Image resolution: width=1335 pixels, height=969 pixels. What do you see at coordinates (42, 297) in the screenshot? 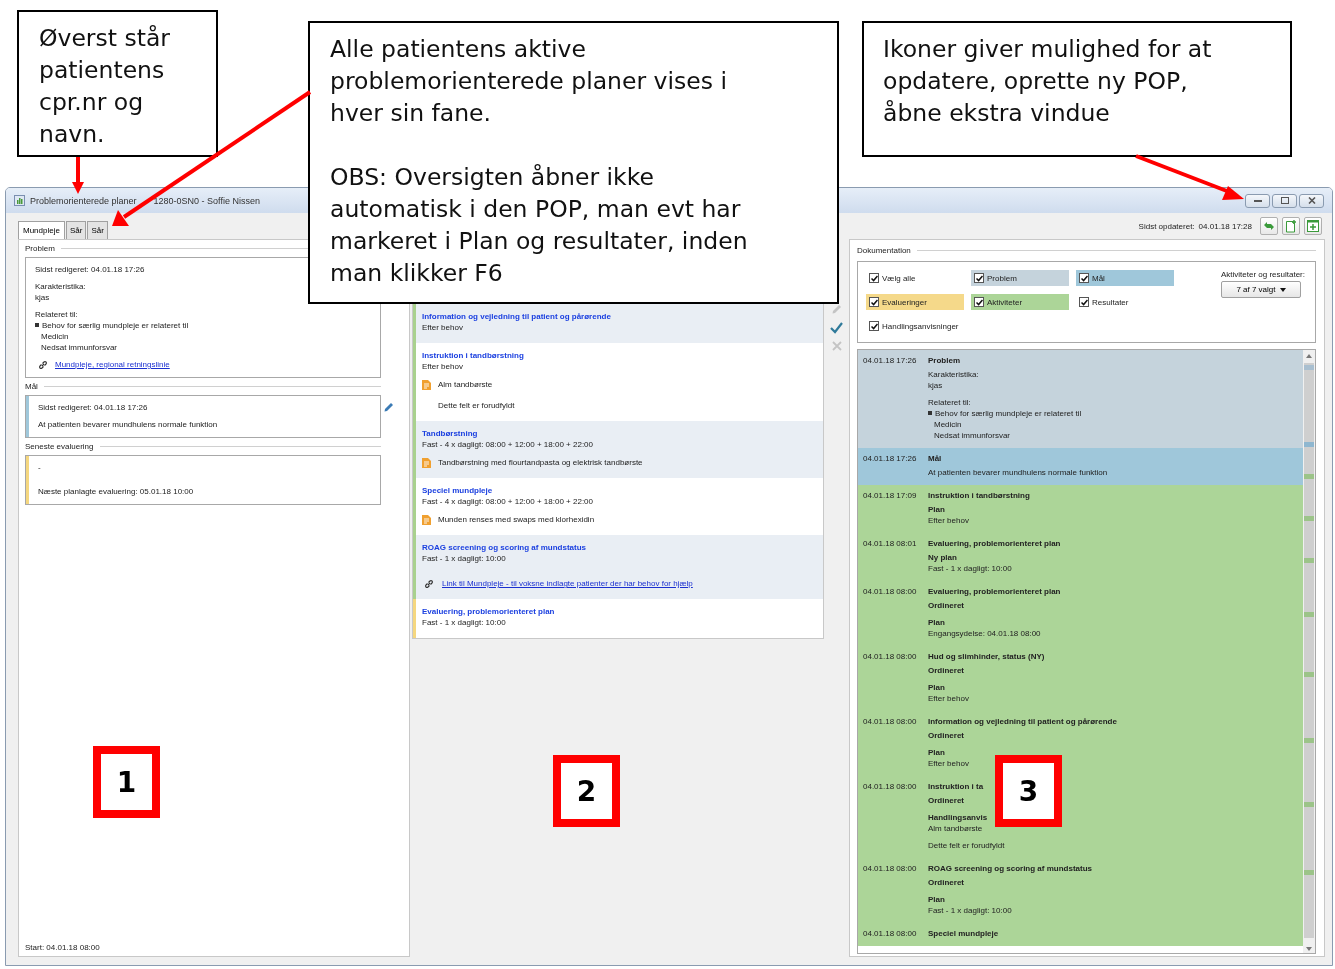
I see `detail-text: kjas` at bounding box center [42, 297].